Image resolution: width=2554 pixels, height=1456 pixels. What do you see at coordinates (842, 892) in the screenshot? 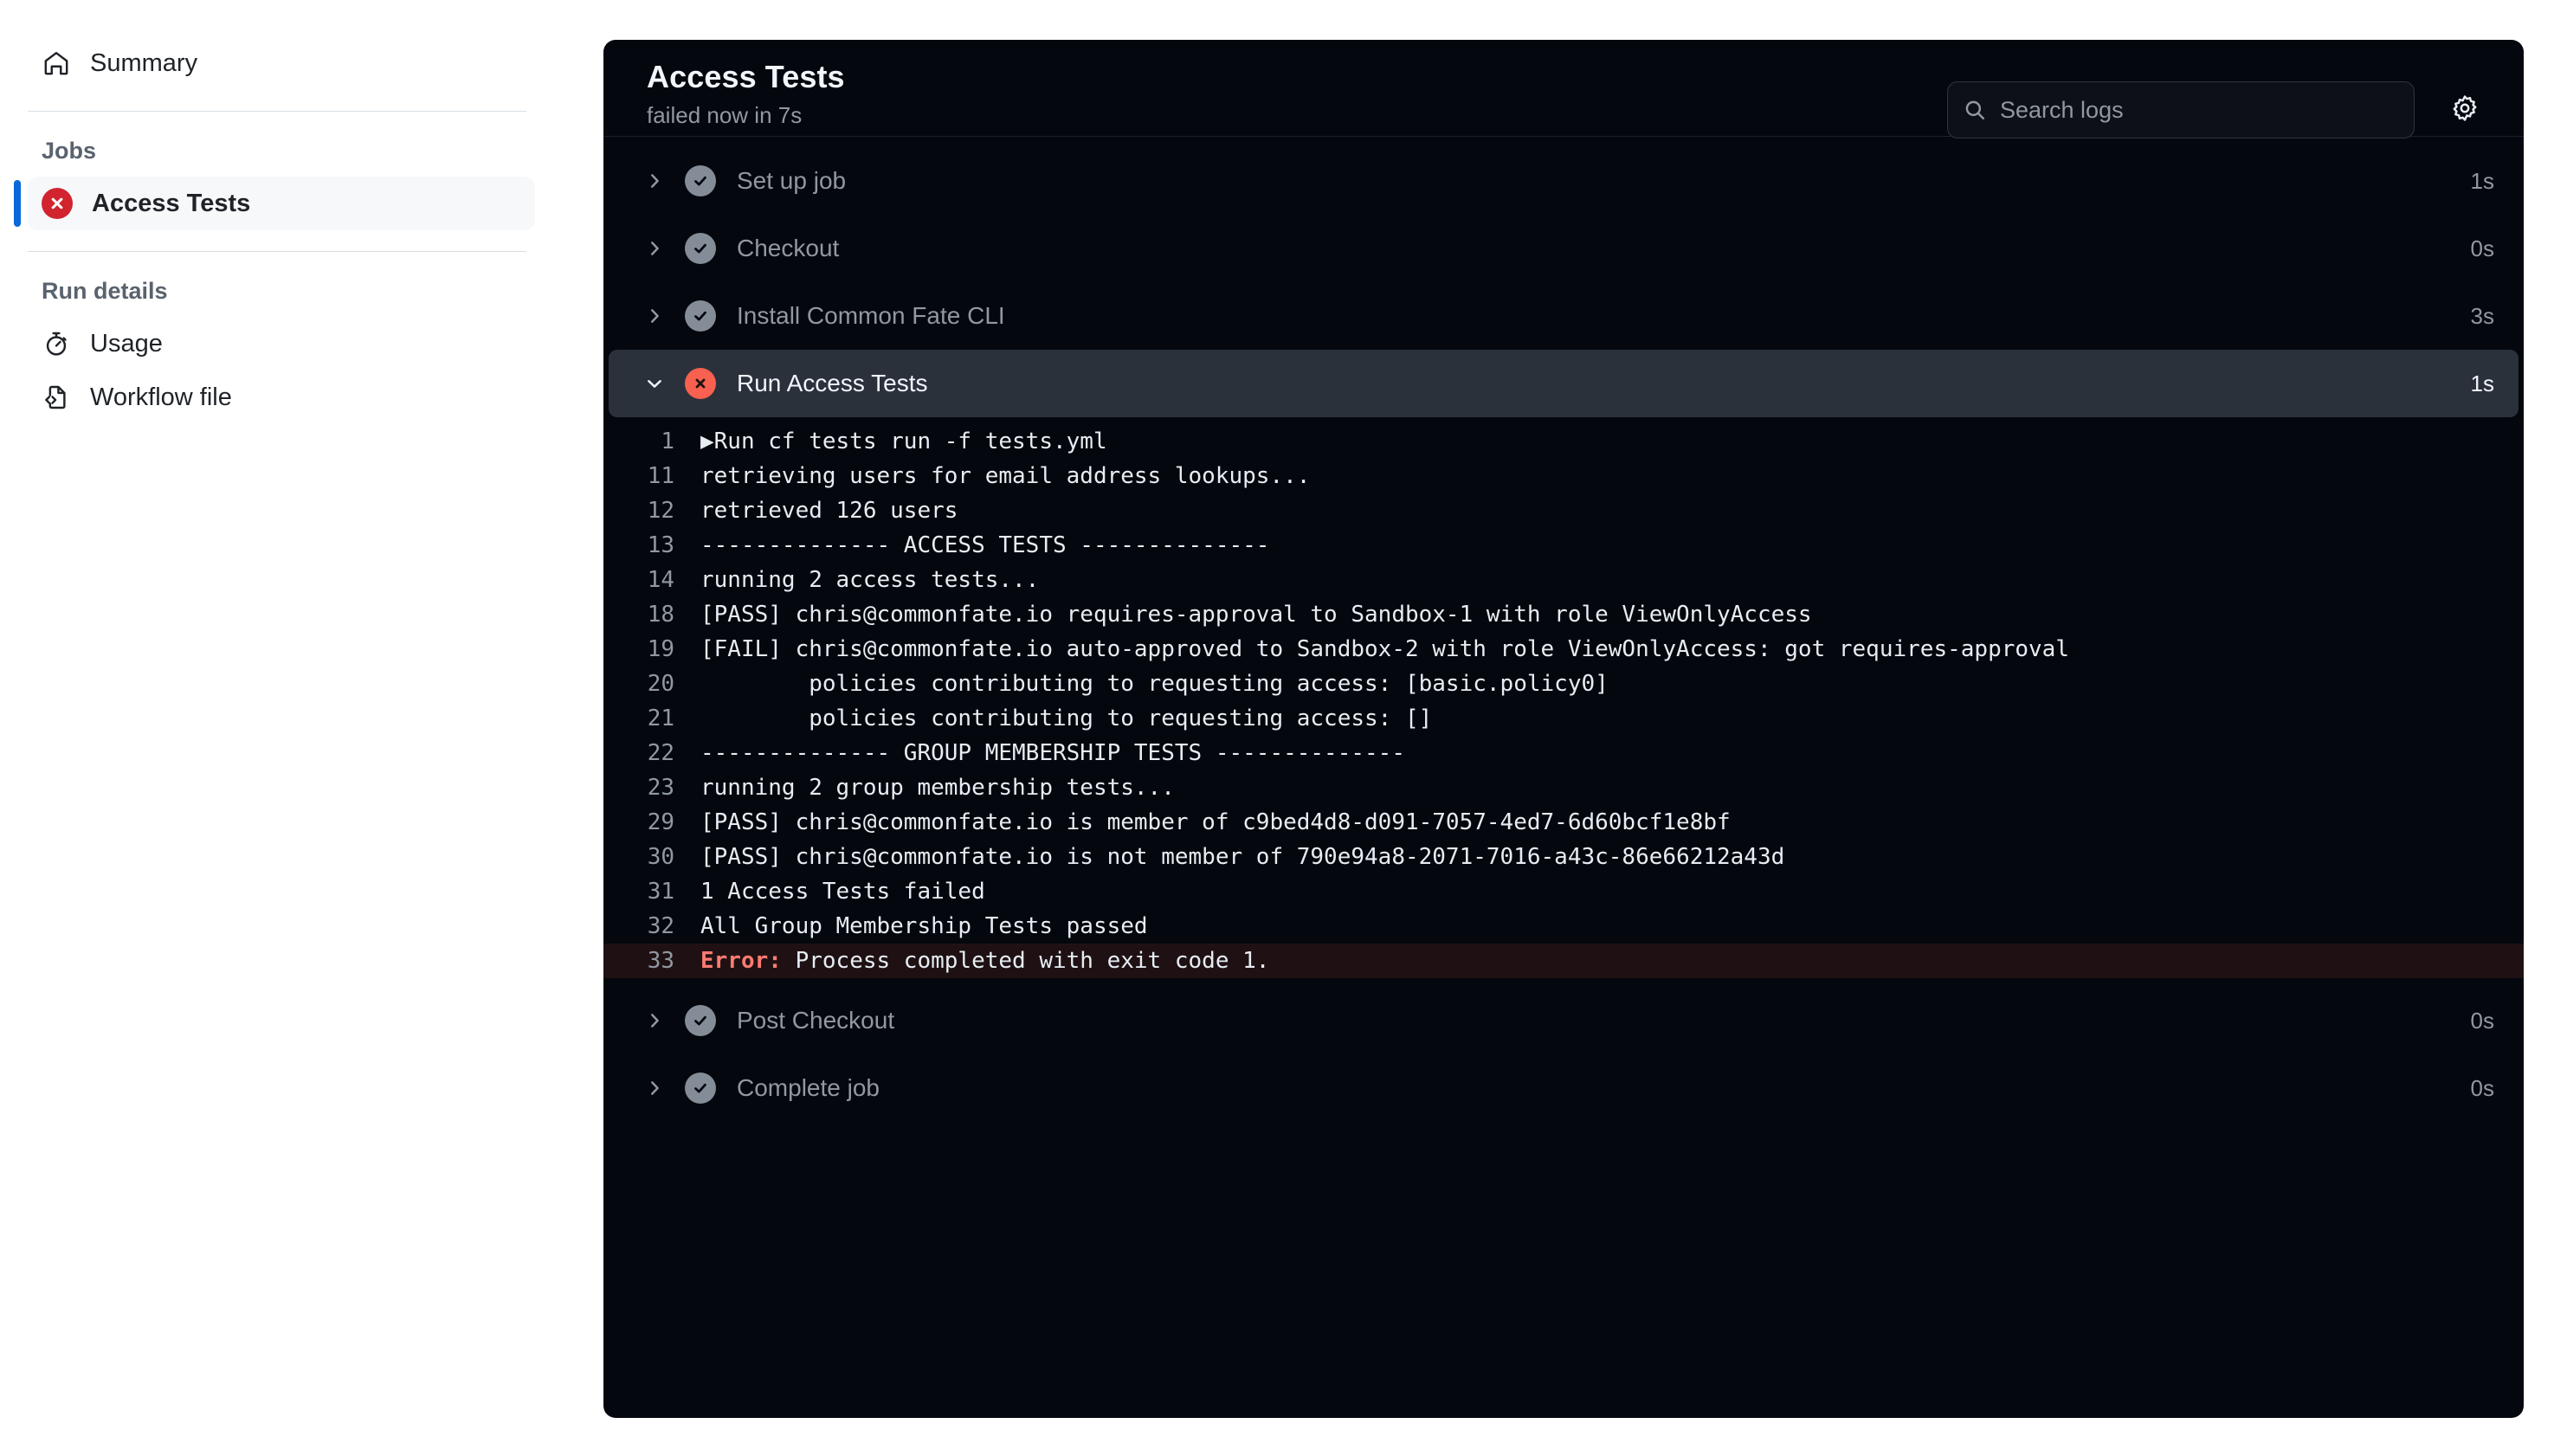
I see `log-line-text: 1 Access Tests failed` at bounding box center [842, 892].